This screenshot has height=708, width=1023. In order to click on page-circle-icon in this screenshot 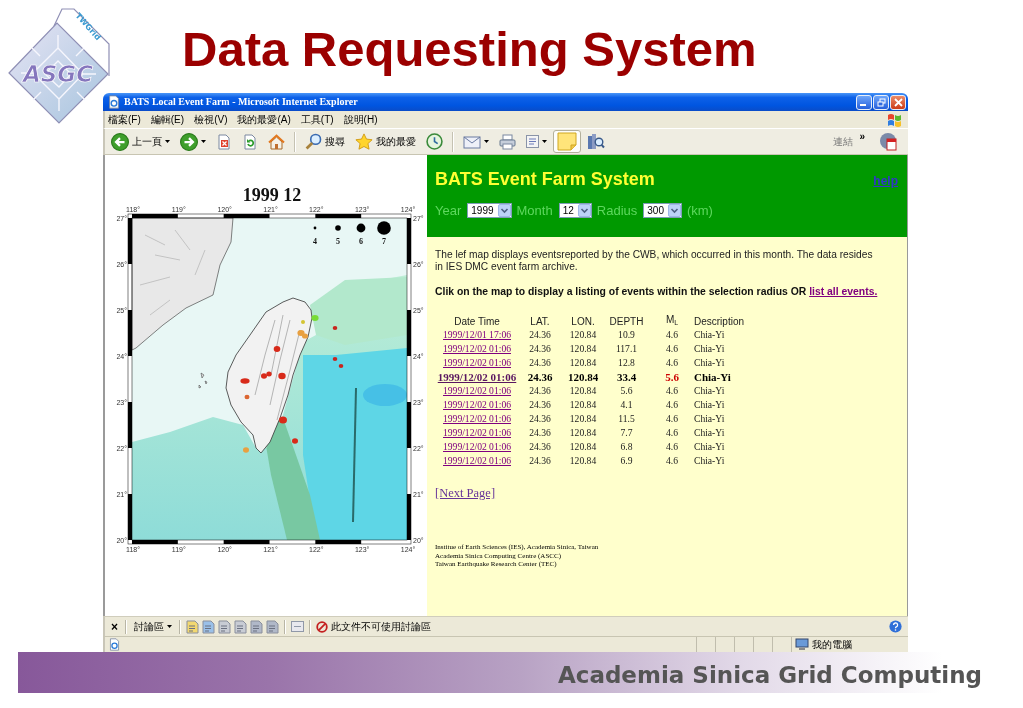, I will do `click(888, 141)`.